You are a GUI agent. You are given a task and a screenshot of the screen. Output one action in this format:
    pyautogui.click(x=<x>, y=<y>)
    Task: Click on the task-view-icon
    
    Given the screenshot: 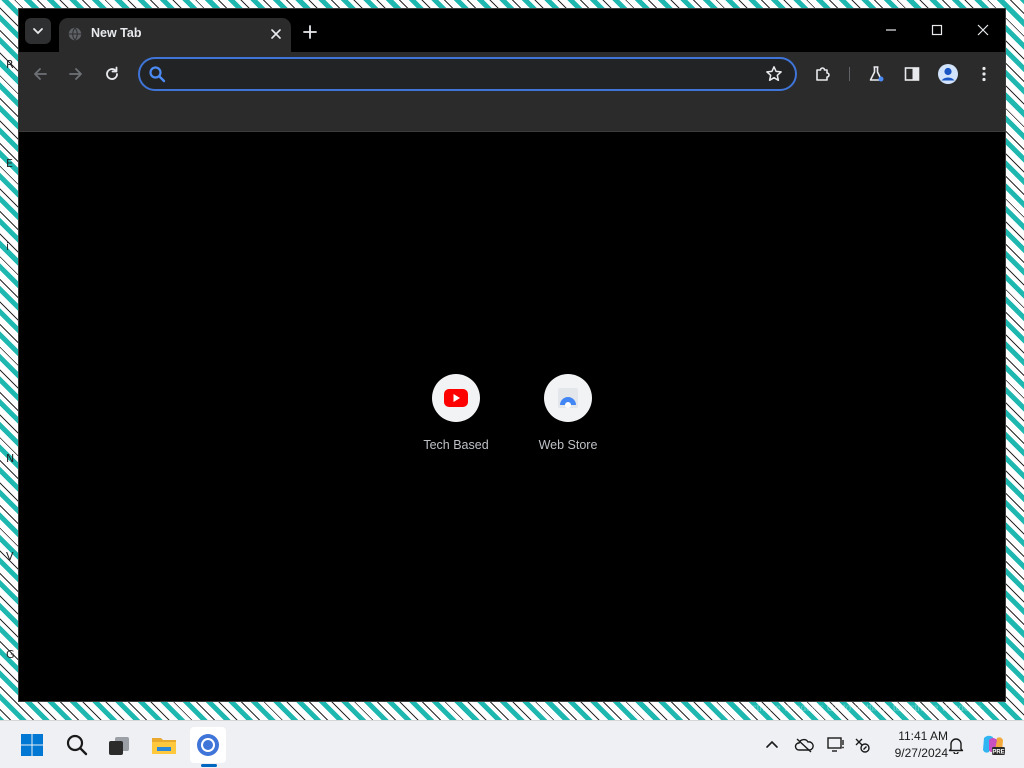 What is the action you would take?
    pyautogui.click(x=119, y=746)
    